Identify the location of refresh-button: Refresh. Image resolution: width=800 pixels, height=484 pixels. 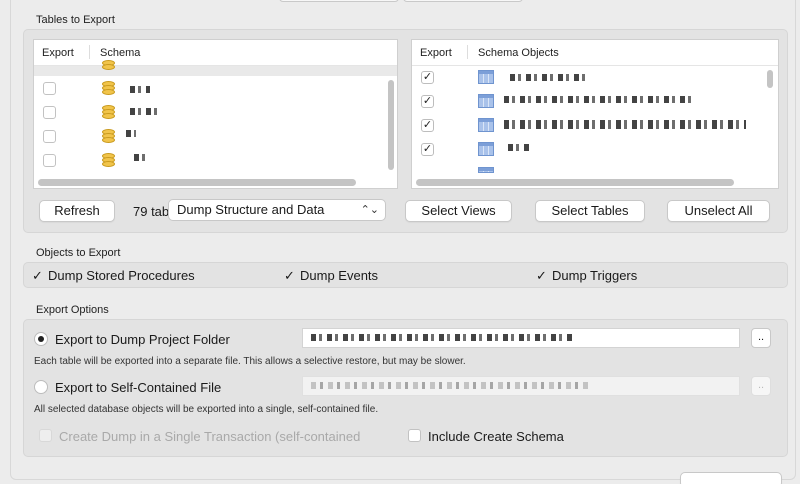
(77, 211).